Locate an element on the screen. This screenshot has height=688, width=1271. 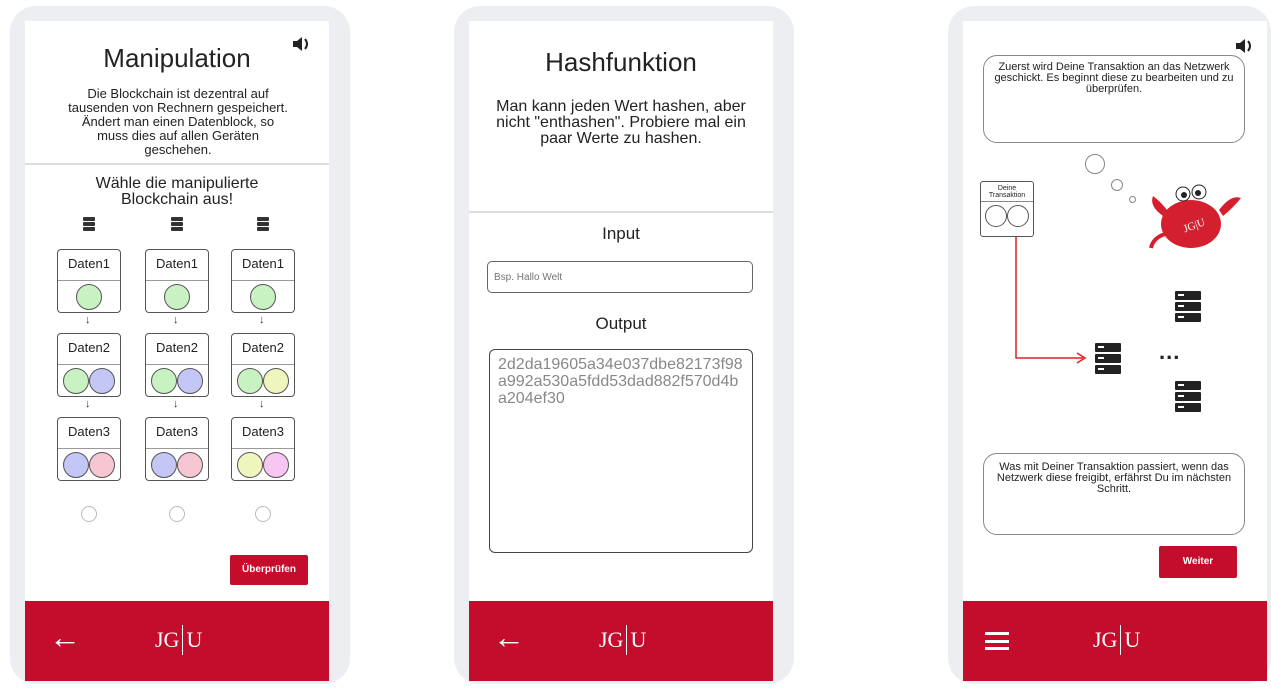
output-label: Output is located at coordinates (621, 323).